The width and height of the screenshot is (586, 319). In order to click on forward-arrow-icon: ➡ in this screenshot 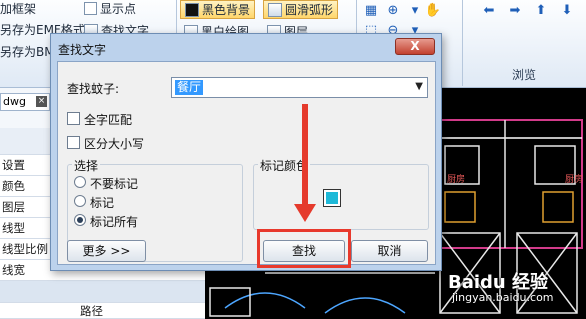, I will do `click(515, 10)`.